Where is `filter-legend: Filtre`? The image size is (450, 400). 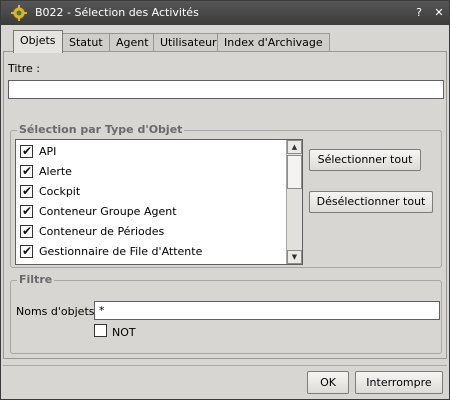 filter-legend: Filtre is located at coordinates (36, 279).